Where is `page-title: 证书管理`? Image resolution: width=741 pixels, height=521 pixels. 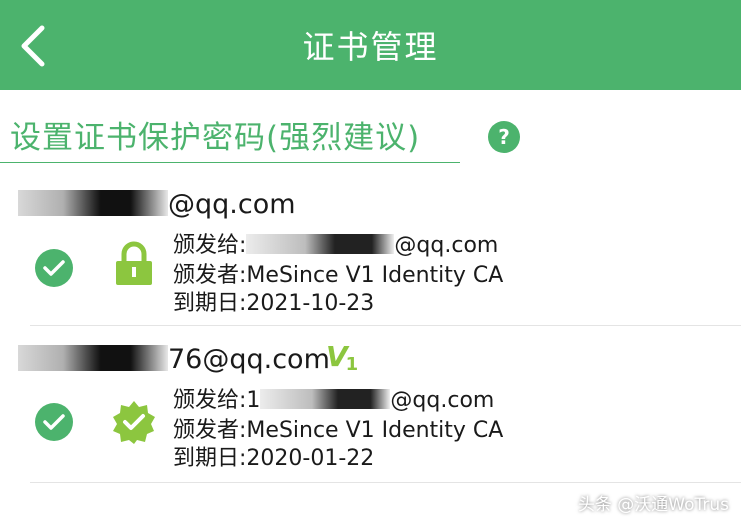
page-title: 证书管理 is located at coordinates (370, 47).